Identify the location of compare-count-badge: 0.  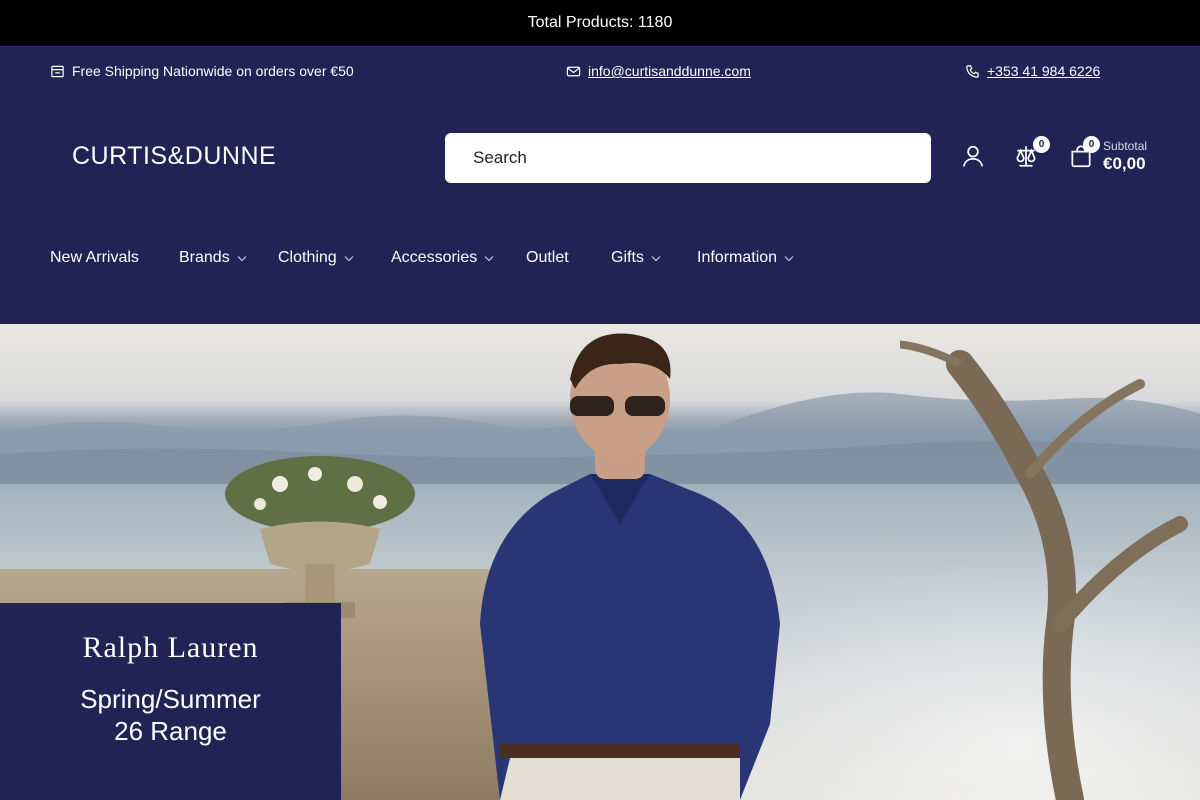
(1041, 144).